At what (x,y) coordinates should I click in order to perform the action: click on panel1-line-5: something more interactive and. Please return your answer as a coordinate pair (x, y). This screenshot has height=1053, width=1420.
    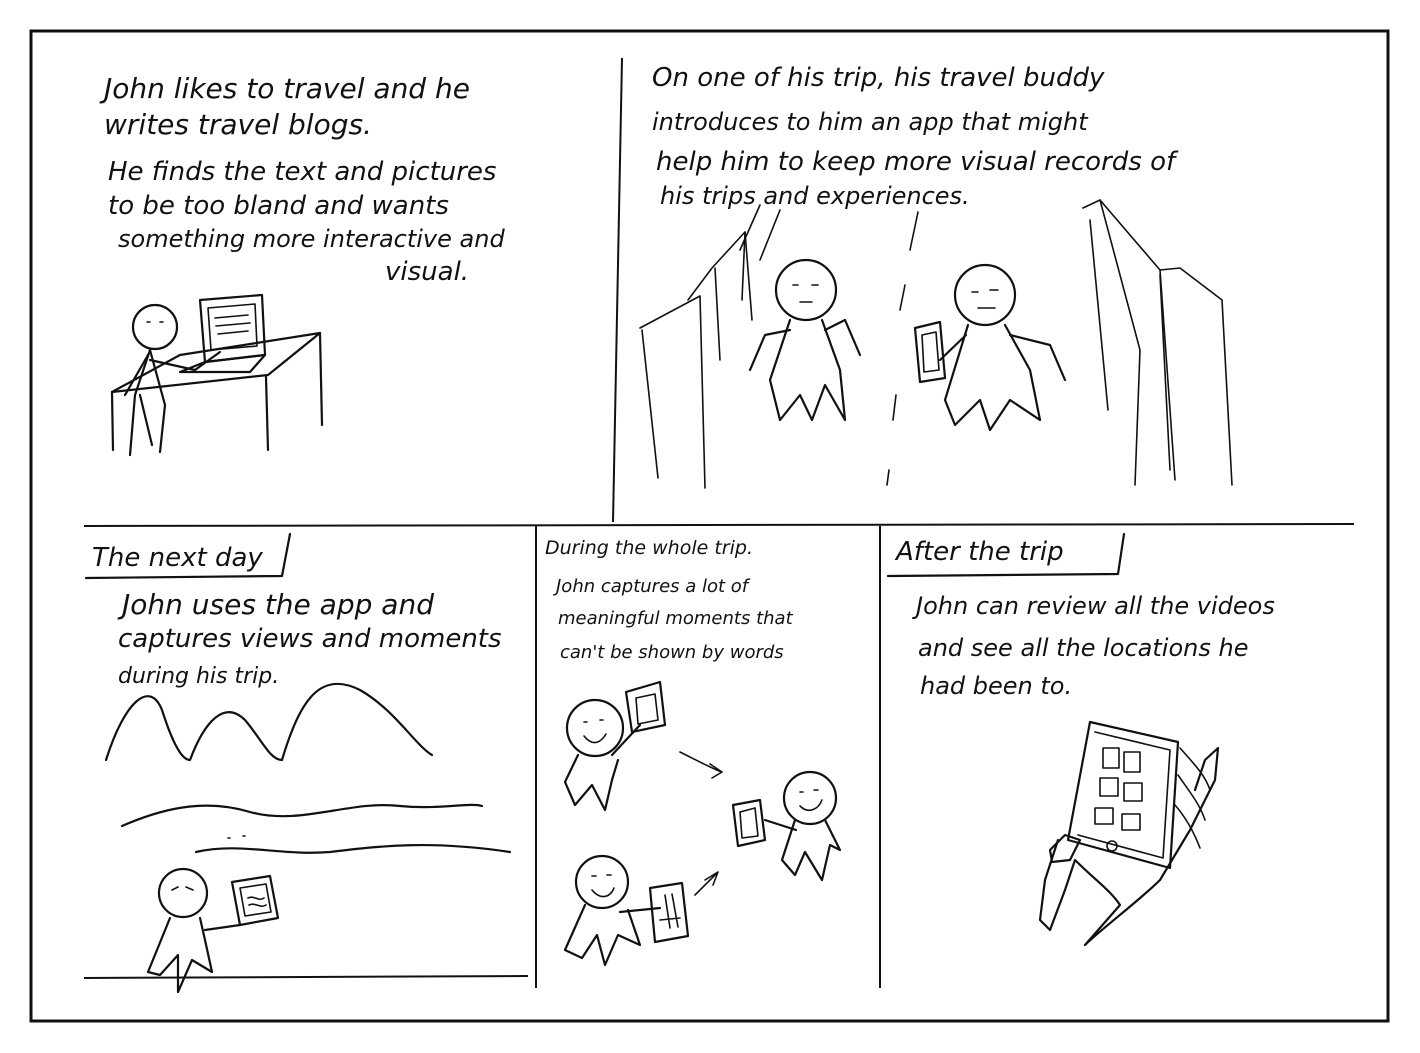
    Looking at the image, I should click on (311, 239).